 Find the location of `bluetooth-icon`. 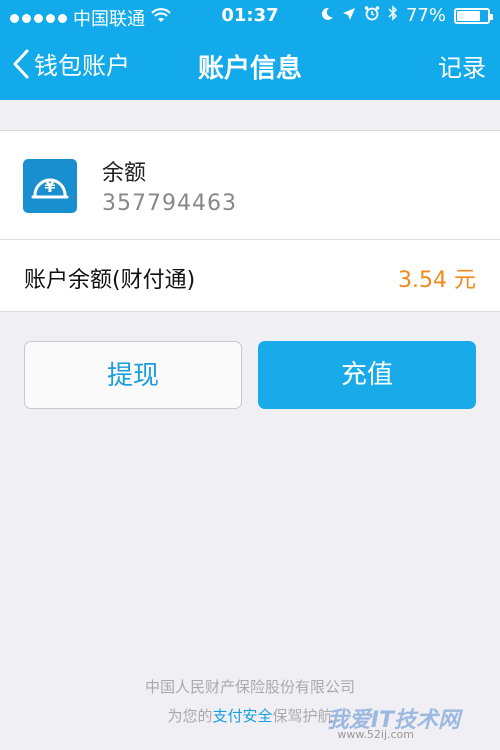

bluetooth-icon is located at coordinates (393, 15).